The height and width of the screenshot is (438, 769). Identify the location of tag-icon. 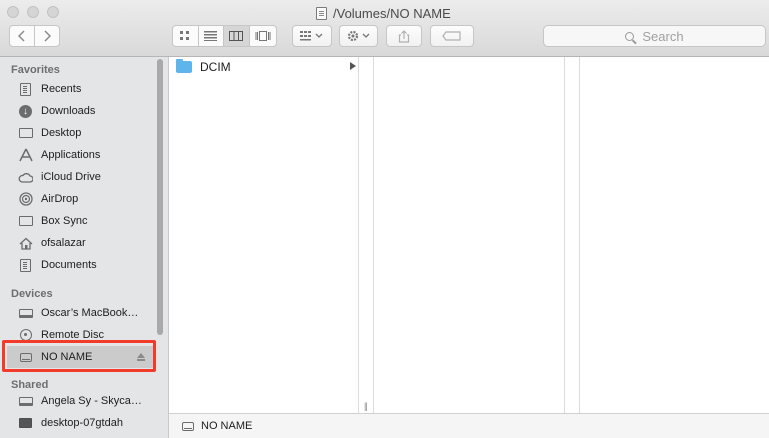
(451, 36).